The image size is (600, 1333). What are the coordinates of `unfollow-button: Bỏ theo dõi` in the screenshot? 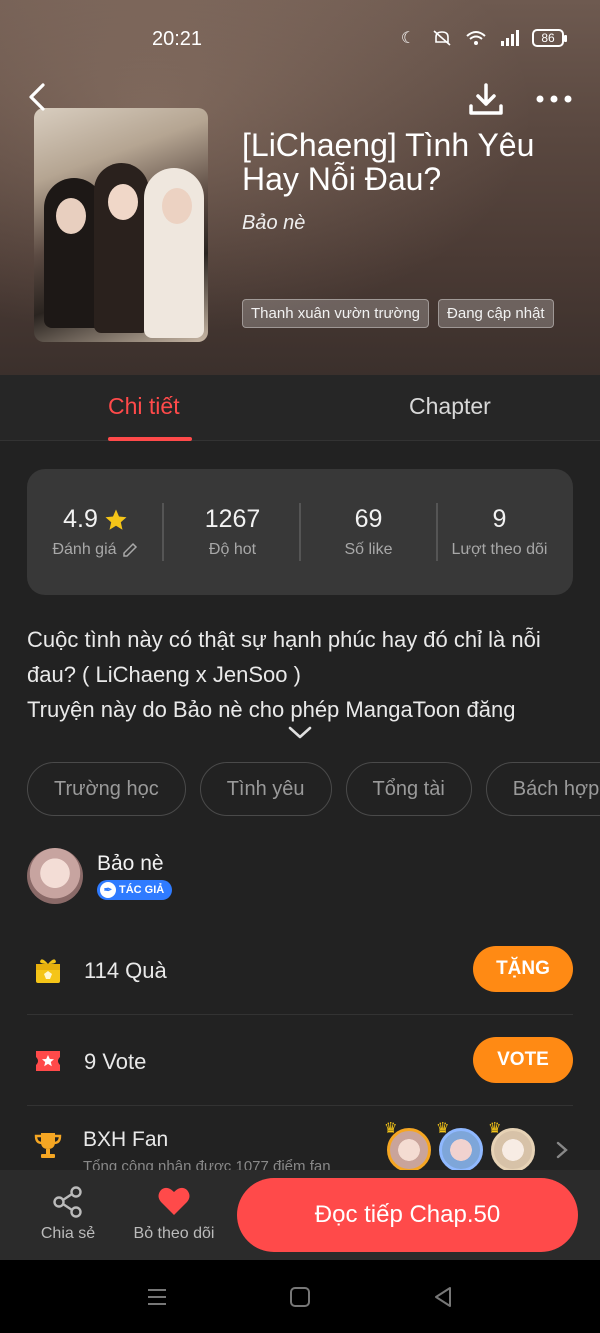 It's located at (174, 1214).